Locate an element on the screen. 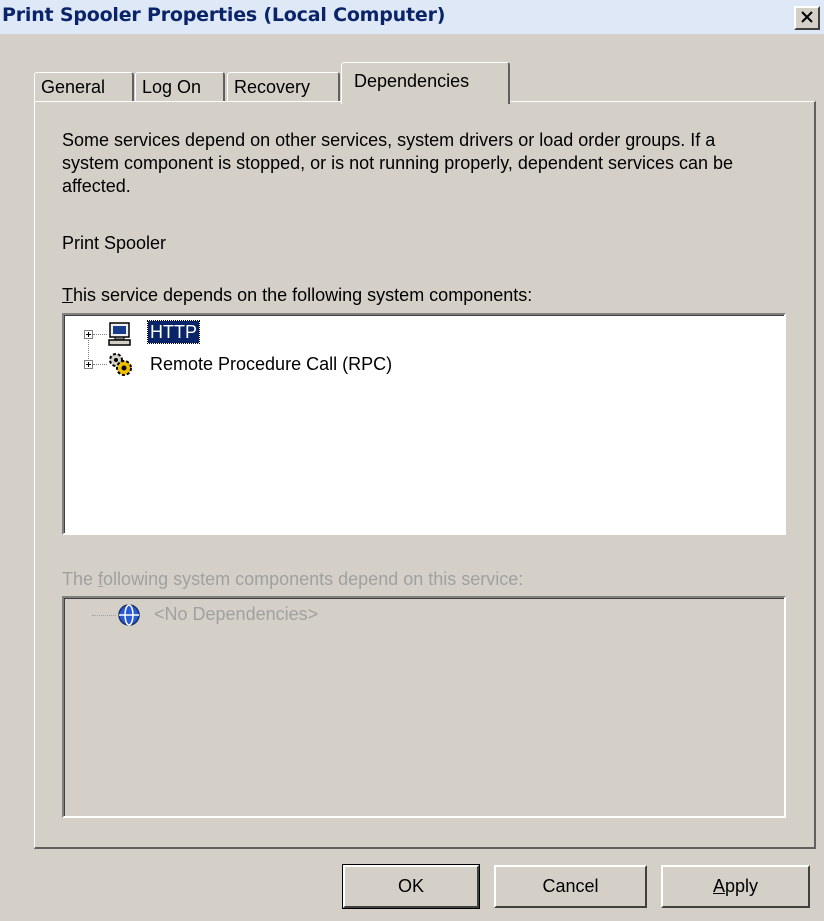  tab-dependencies: Dependencies is located at coordinates (425, 83).